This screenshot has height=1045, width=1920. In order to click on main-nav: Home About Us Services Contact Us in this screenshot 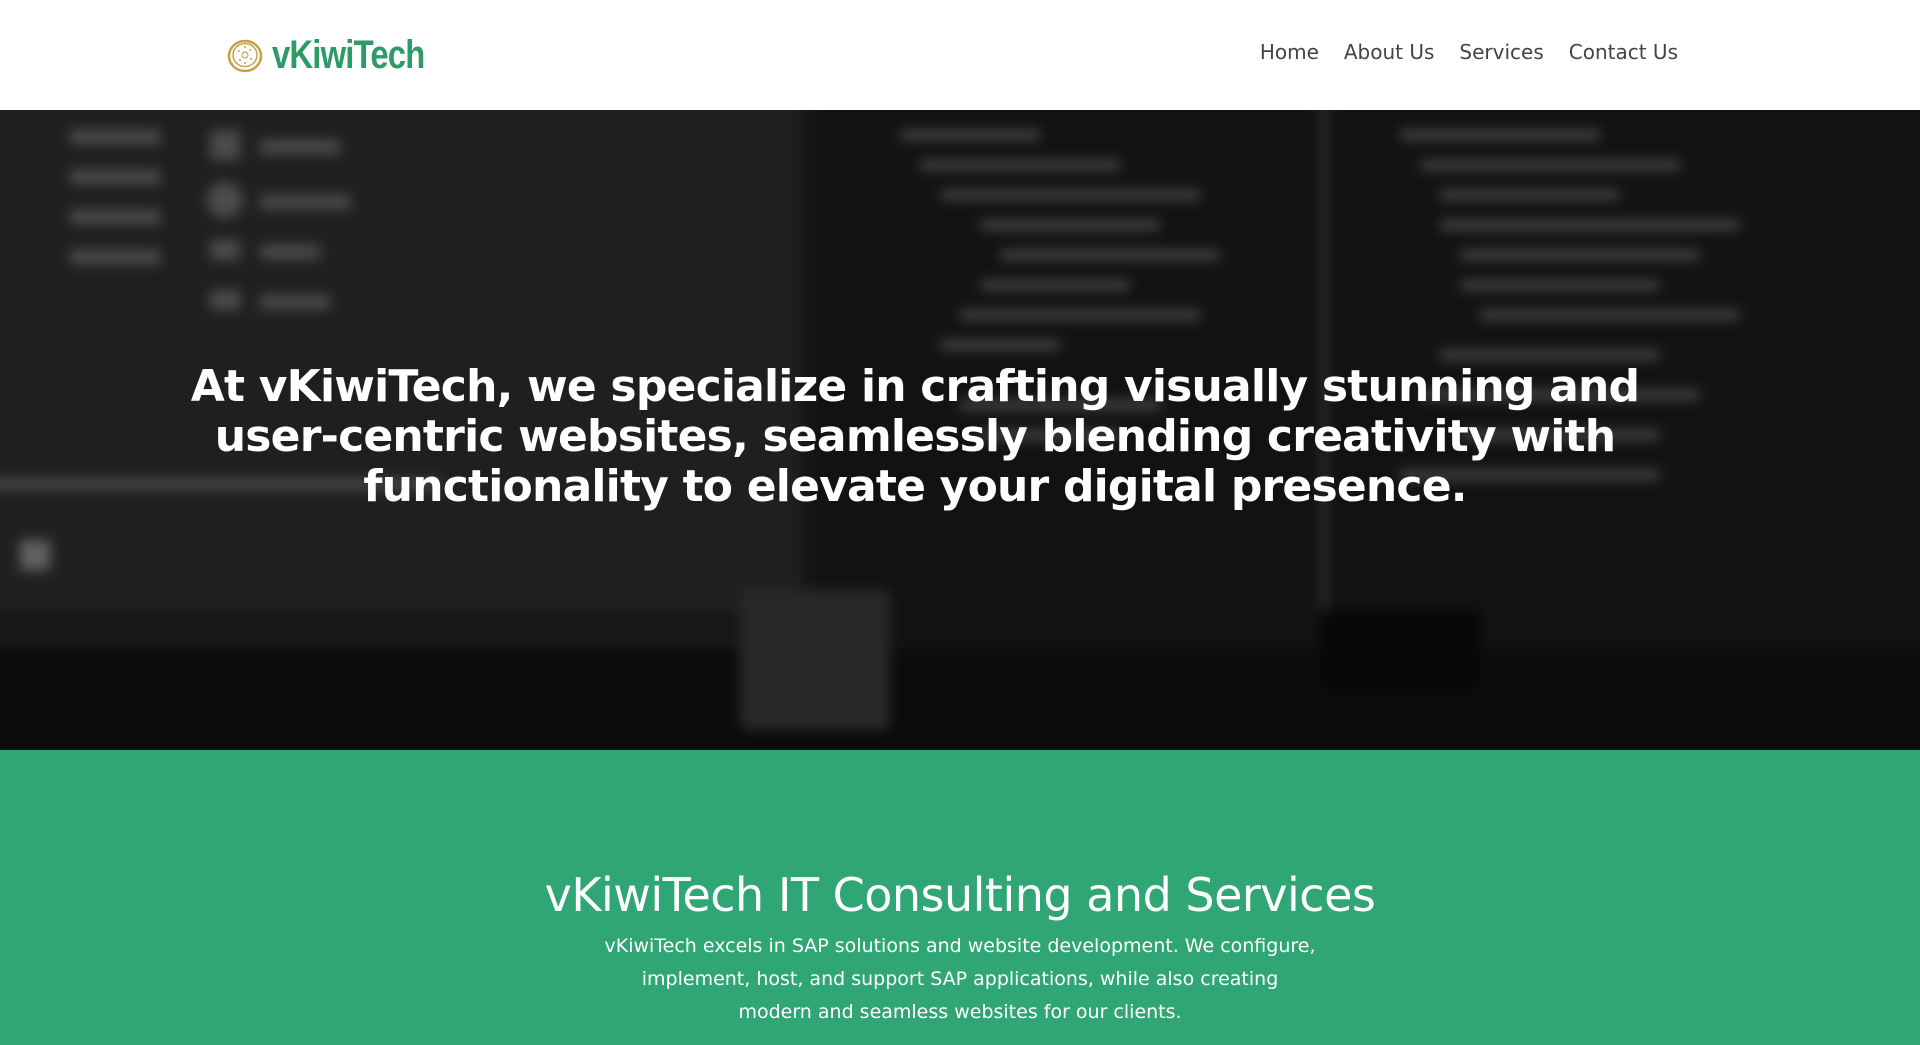, I will do `click(1469, 52)`.